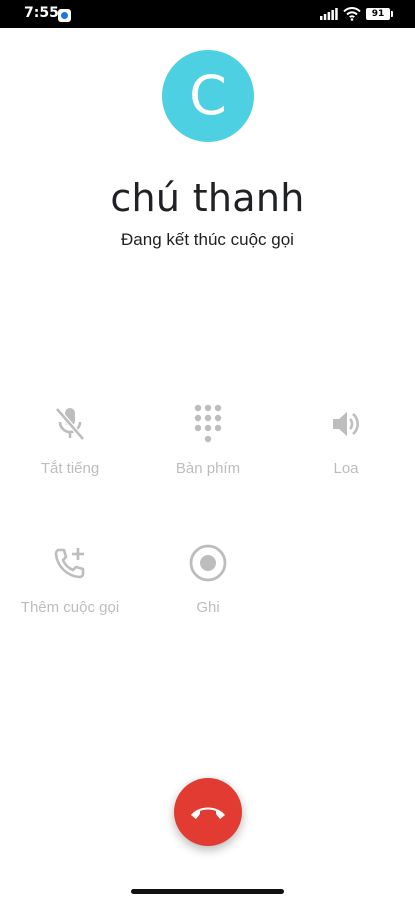  I want to click on status-time: 7:55, so click(41, 13).